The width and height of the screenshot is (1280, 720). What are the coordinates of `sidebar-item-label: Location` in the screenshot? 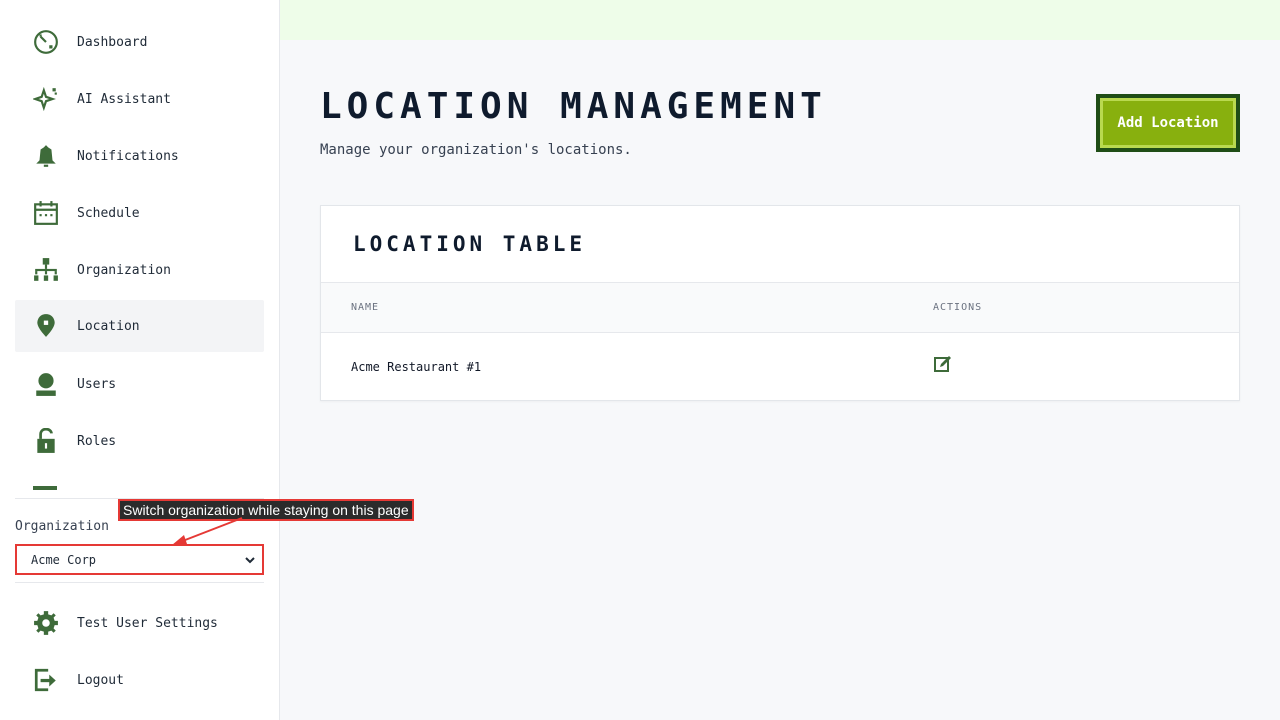 It's located at (108, 326).